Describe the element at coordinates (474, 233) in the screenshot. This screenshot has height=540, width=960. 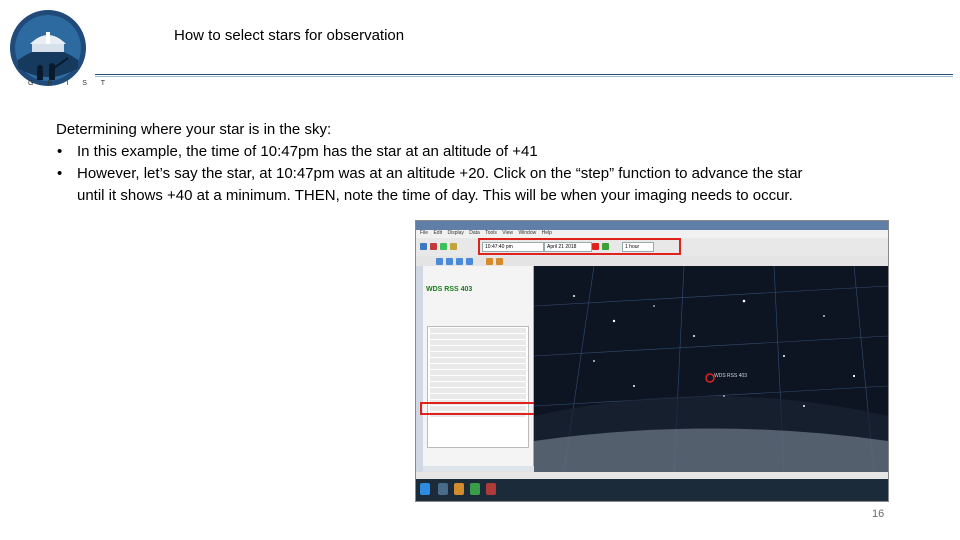
I see `menu-item: Data` at that location.